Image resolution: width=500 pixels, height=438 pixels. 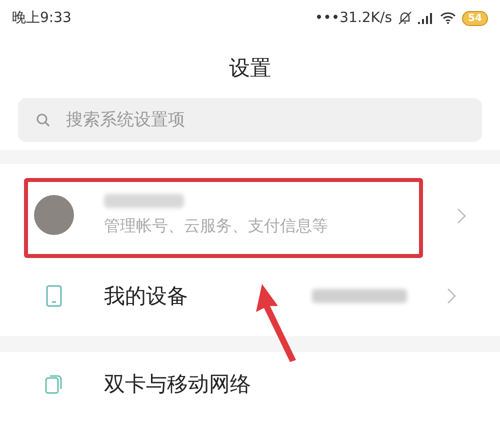 What do you see at coordinates (216, 226) in the screenshot?
I see `account-subtitle: 管理帐号、云服务、支付信息等` at bounding box center [216, 226].